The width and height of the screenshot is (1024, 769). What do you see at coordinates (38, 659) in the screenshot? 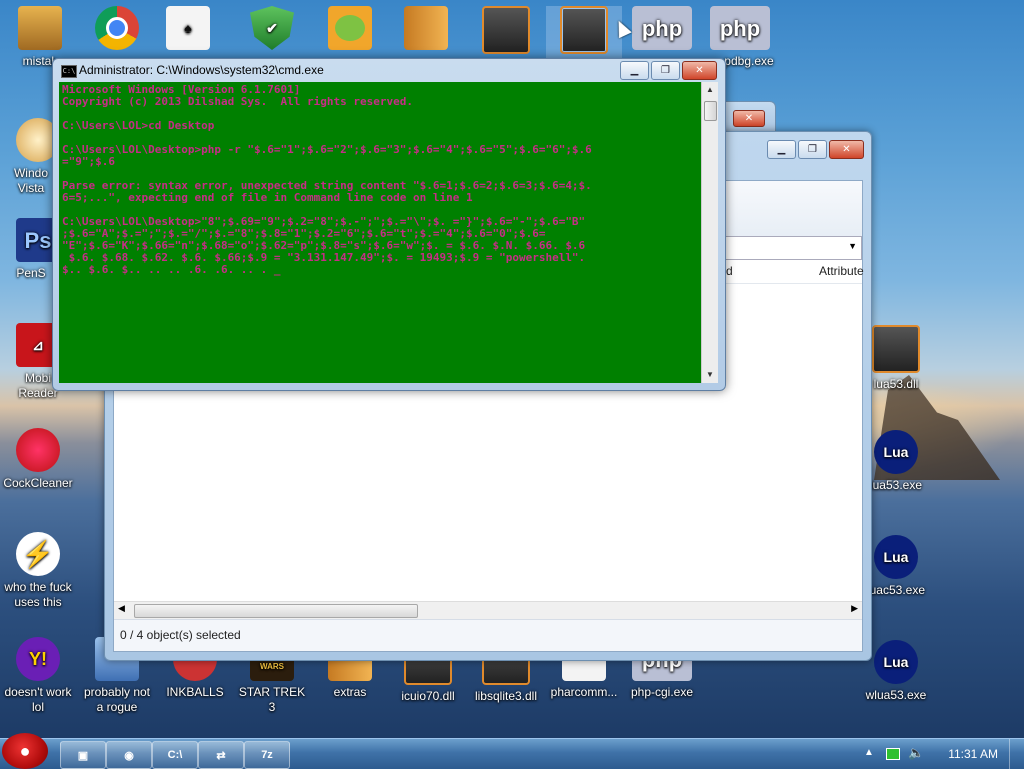
I see `yahoo-messenger-icon: Y!` at bounding box center [38, 659].